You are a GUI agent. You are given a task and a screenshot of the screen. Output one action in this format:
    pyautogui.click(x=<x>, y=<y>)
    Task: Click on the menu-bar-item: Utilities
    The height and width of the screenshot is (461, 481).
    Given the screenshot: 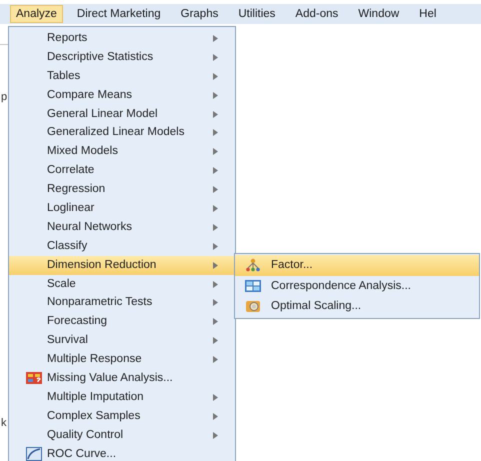 What is the action you would take?
    pyautogui.click(x=257, y=14)
    